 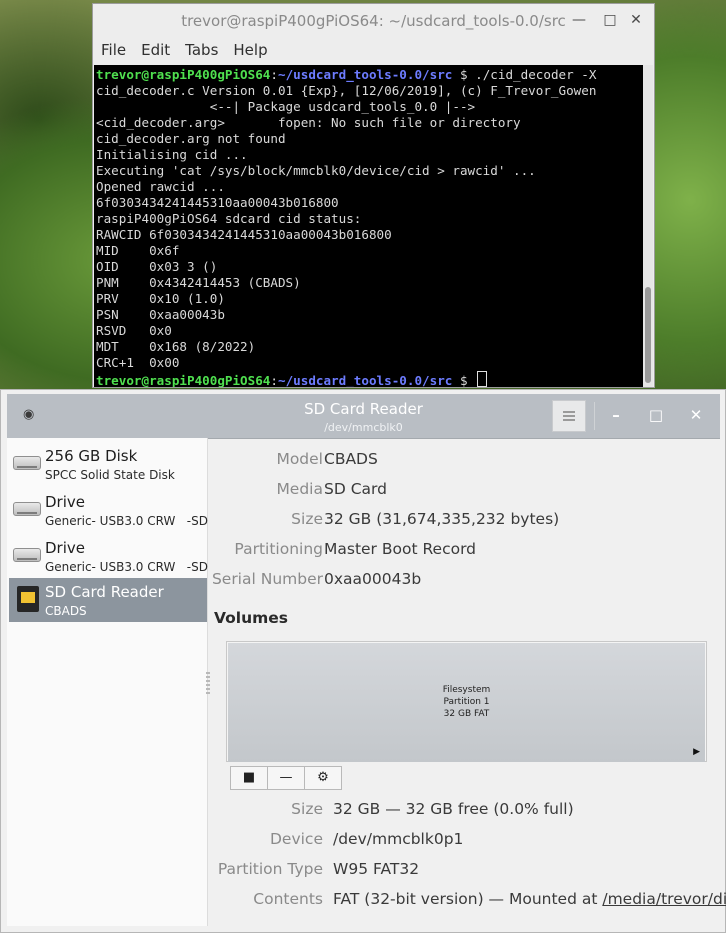 I want to click on partition-fs-label: Filesystem, so click(x=466, y=690).